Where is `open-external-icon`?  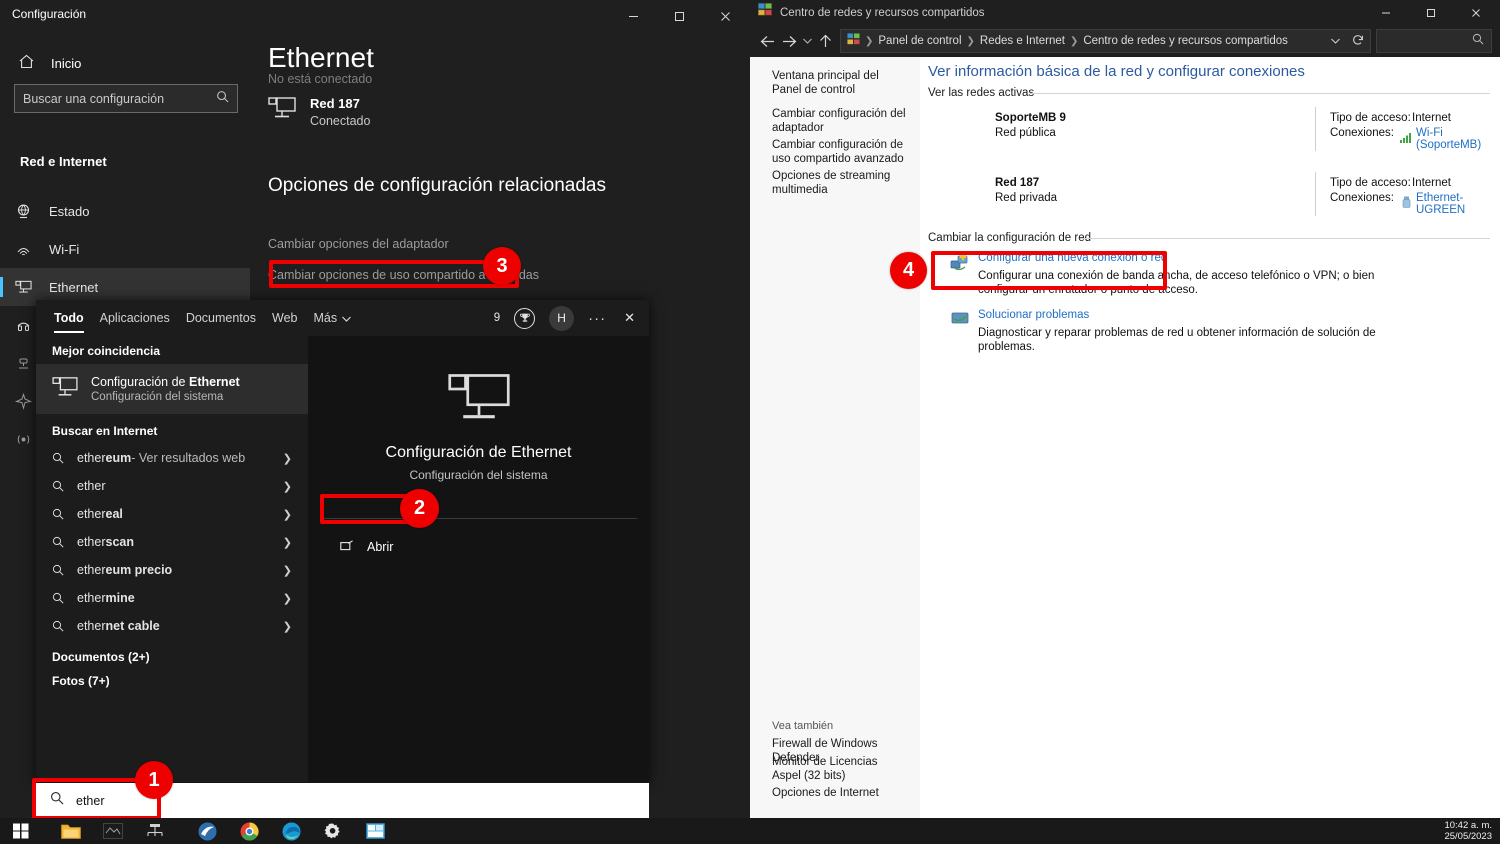 open-external-icon is located at coordinates (347, 547).